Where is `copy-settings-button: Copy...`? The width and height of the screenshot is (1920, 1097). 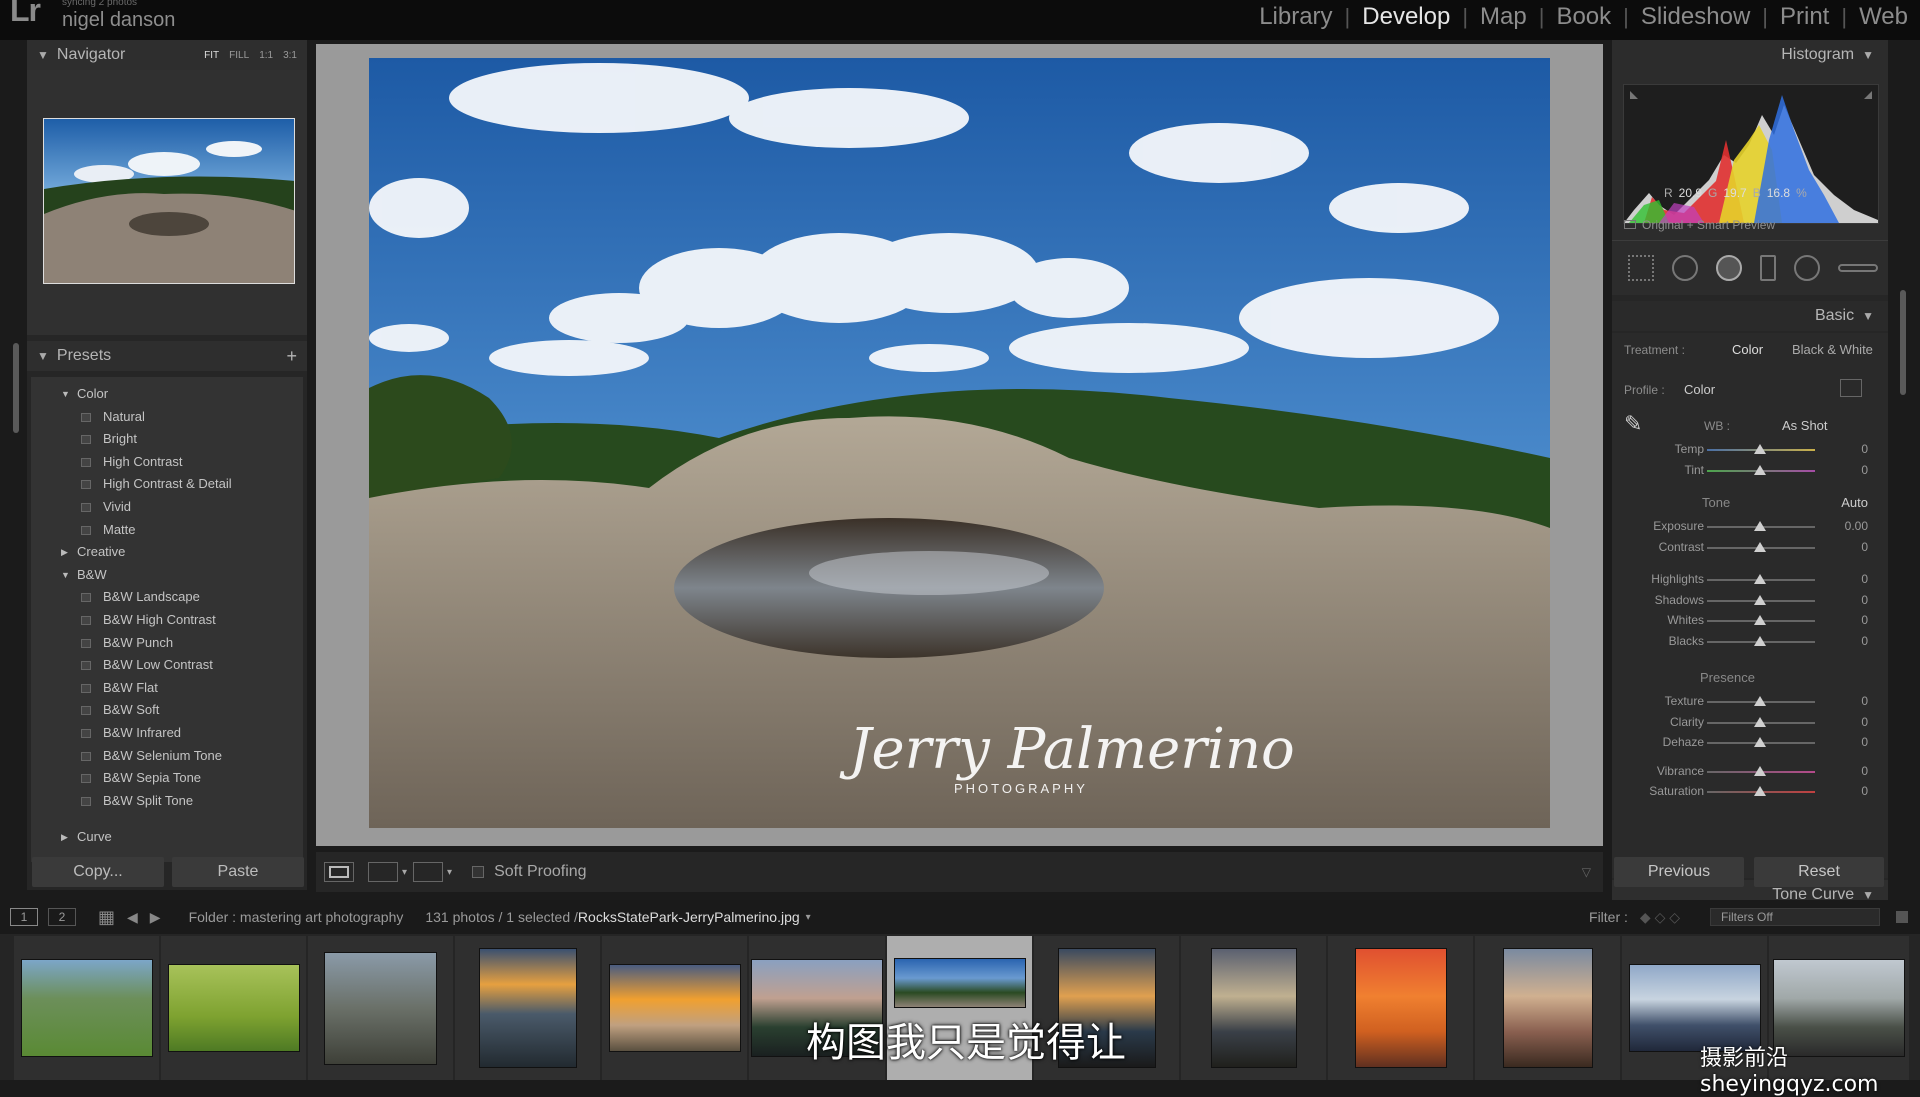
copy-settings-button: Copy... is located at coordinates (98, 872).